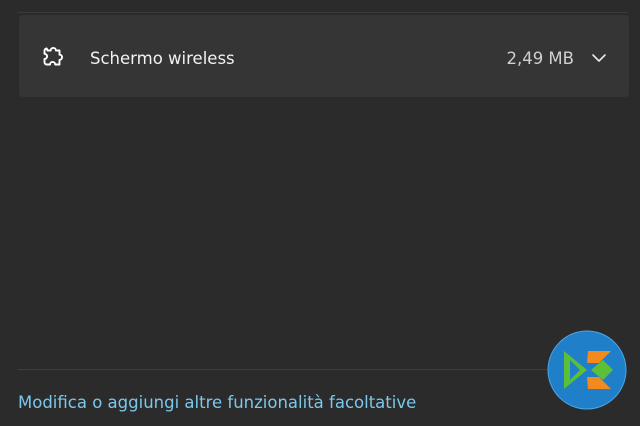 The width and height of the screenshot is (640, 426). I want to click on bottom-divider, so click(283, 369).